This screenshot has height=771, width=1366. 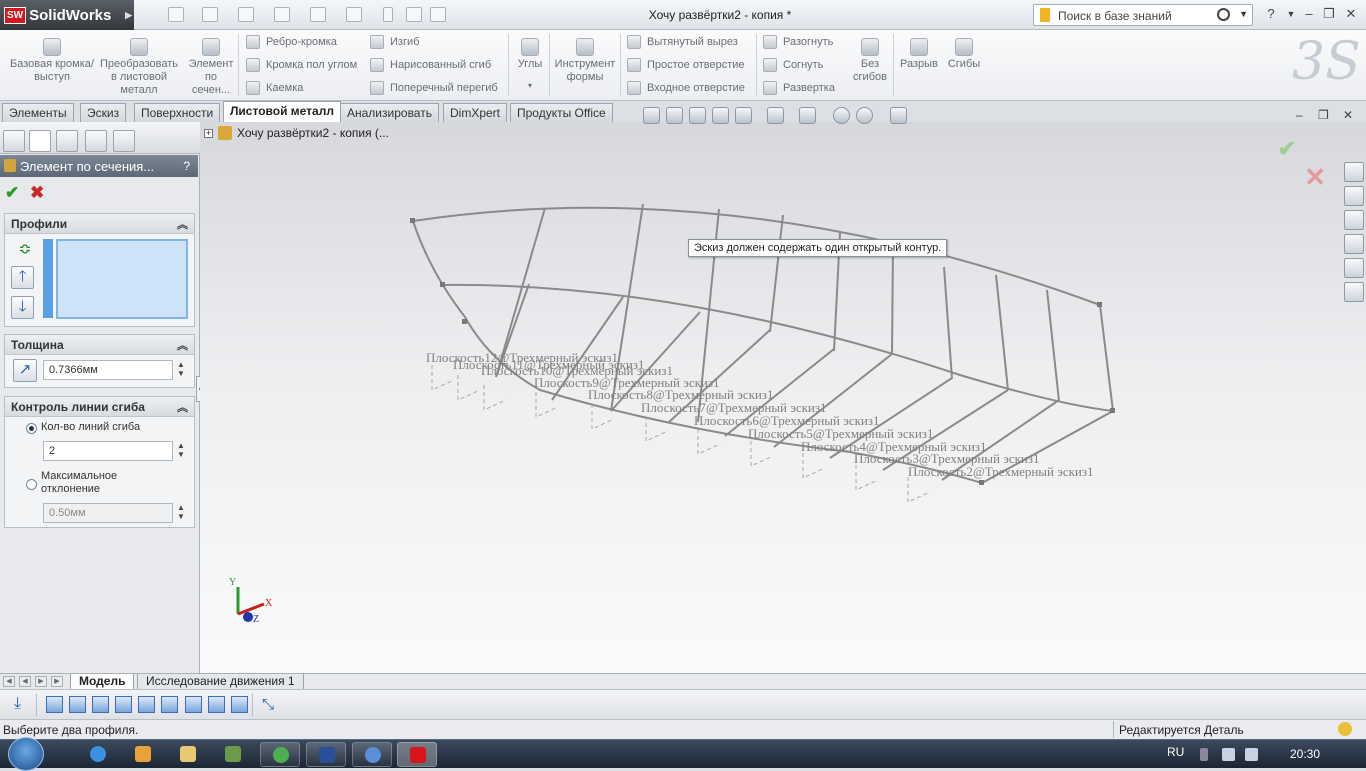 I want to click on hem-button: Каемка, so click(x=274, y=88).